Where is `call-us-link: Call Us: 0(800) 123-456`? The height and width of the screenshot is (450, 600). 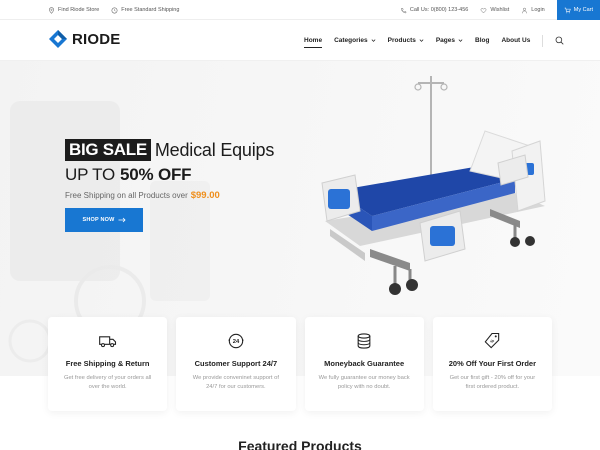
call-us-link: Call Us: 0(800) 123-456 is located at coordinates (434, 10).